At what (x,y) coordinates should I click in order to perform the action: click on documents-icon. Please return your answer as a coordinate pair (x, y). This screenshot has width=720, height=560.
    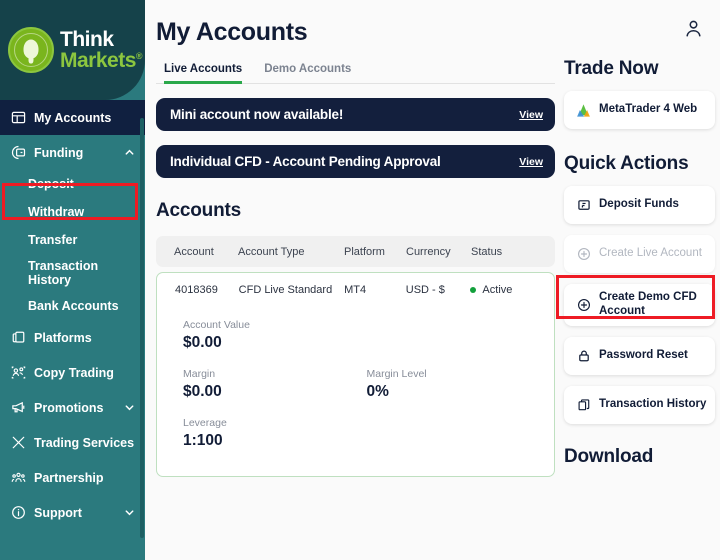
    Looking at the image, I should click on (583, 404).